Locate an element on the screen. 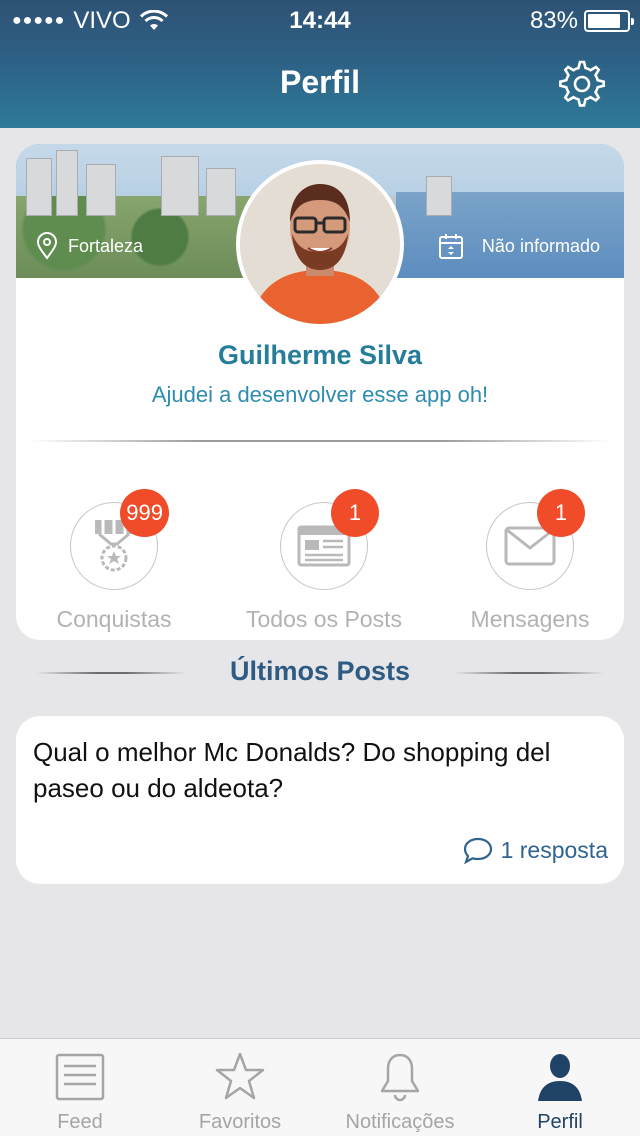 The image size is (640, 1136). stat-icon-circle: 999 is located at coordinates (119, 539).